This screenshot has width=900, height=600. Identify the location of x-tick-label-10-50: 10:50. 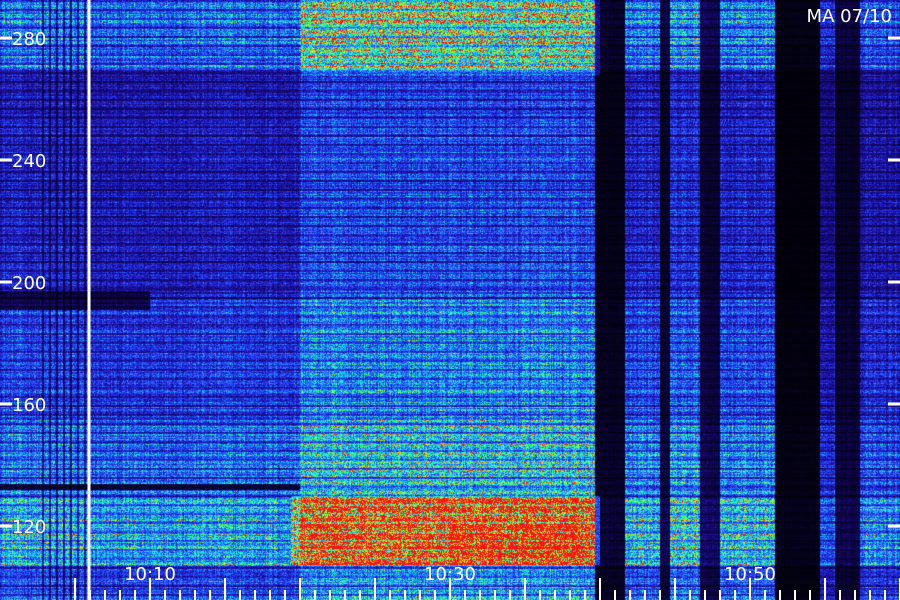
(750, 574).